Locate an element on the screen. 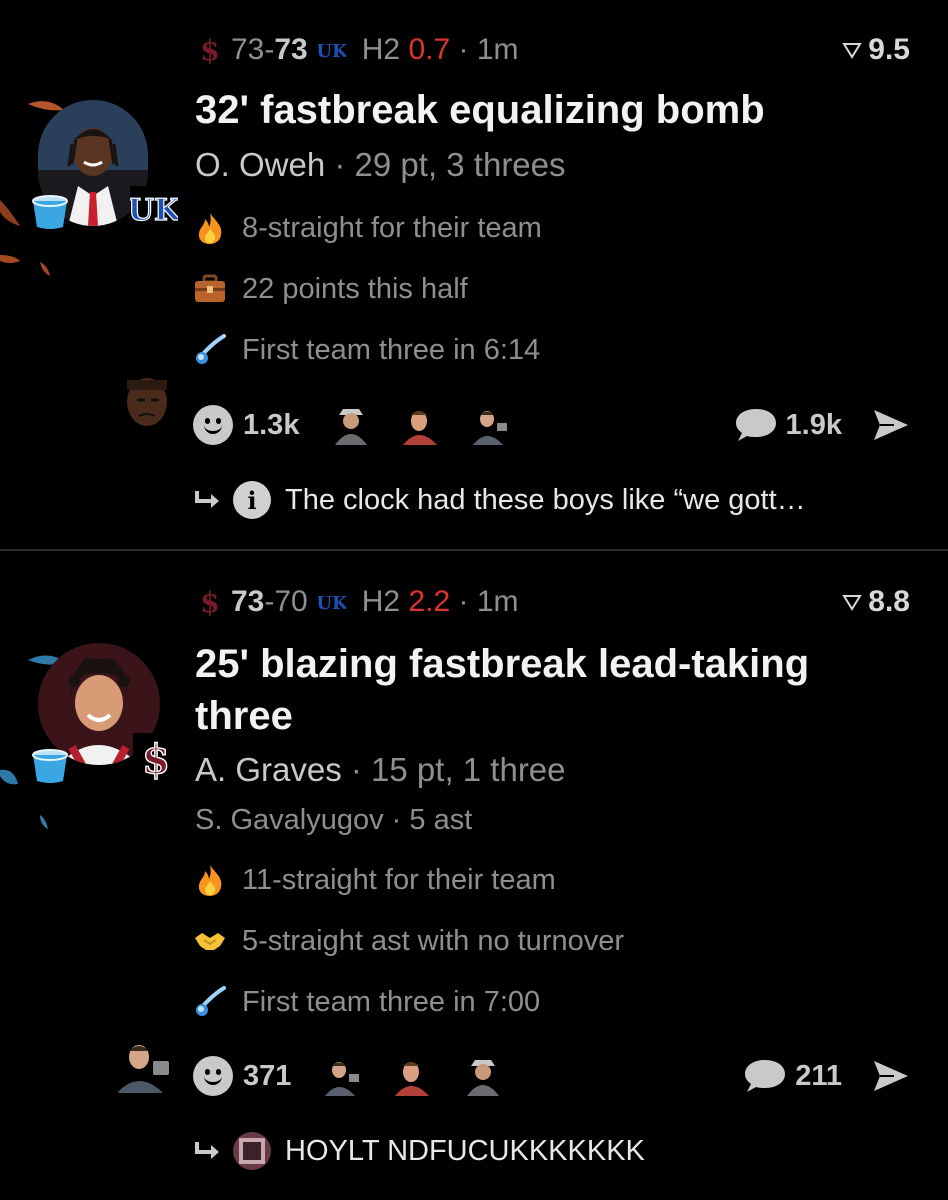  stat-item: First team three in 6:14 is located at coordinates (366, 350).